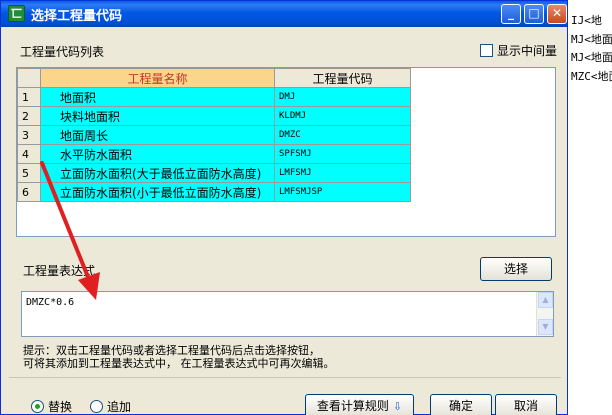 Image resolution: width=612 pixels, height=415 pixels. I want to click on view-rules-button: 查看计算规则 ⇩, so click(359, 404).